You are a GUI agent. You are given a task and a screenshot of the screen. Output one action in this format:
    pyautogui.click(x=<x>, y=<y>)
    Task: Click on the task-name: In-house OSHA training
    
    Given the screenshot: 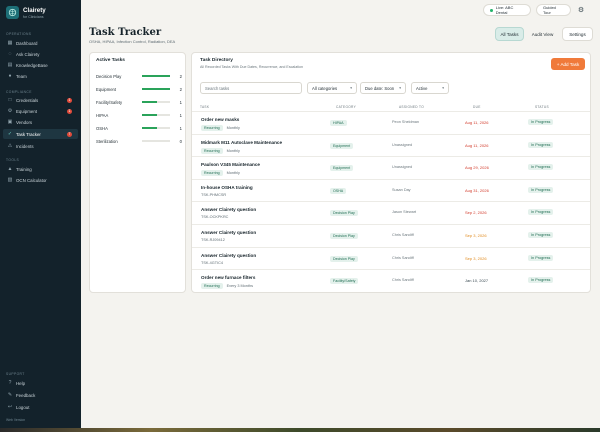 What is the action you would take?
    pyautogui.click(x=227, y=187)
    